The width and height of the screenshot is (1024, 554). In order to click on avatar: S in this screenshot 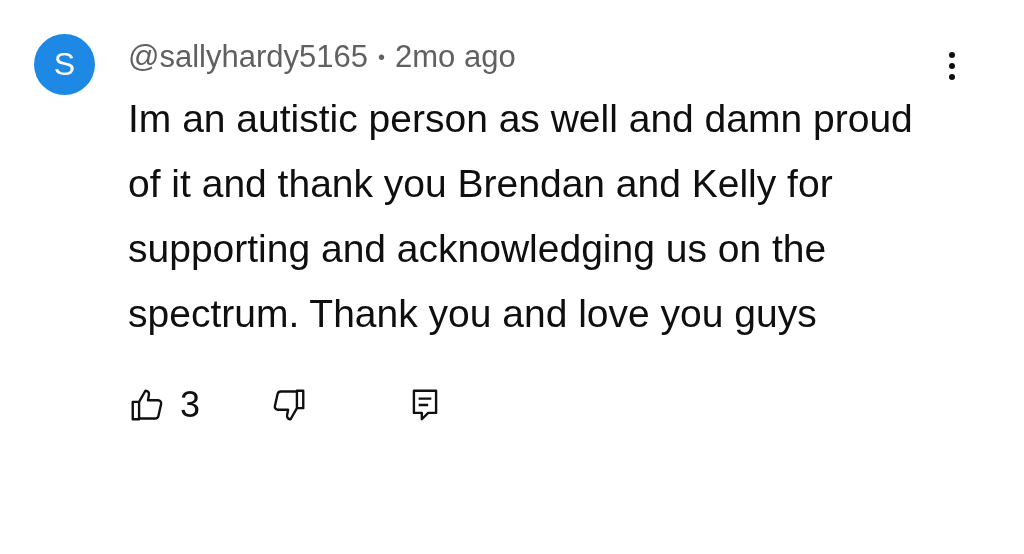, I will do `click(64, 64)`.